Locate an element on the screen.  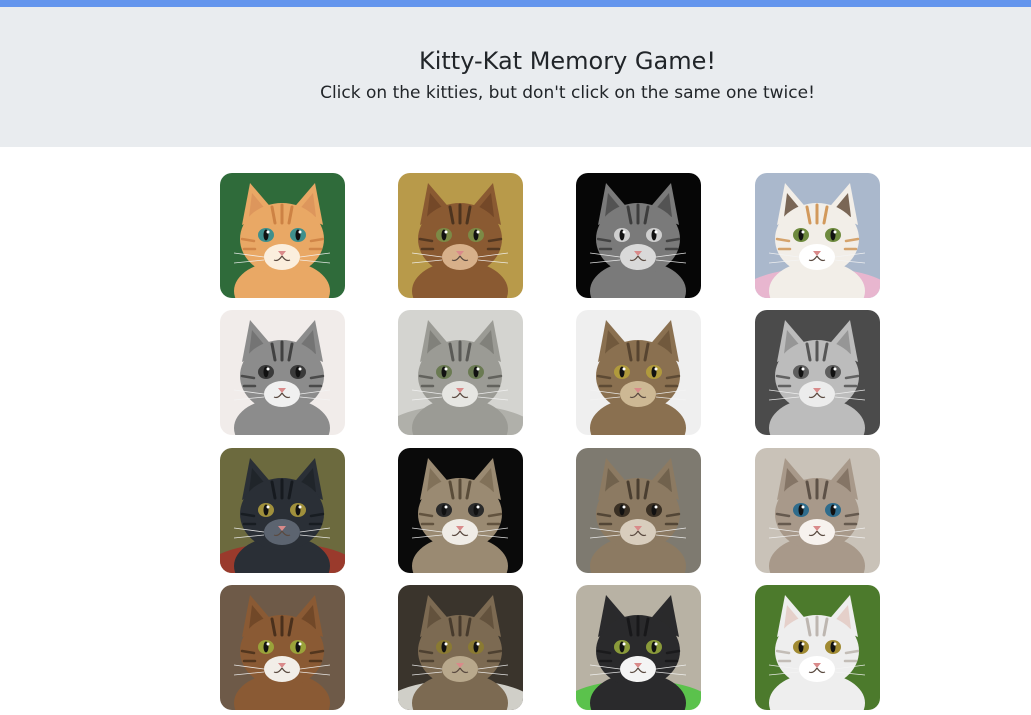
kitty-card-white-cat-in-grass is located at coordinates (817, 647).